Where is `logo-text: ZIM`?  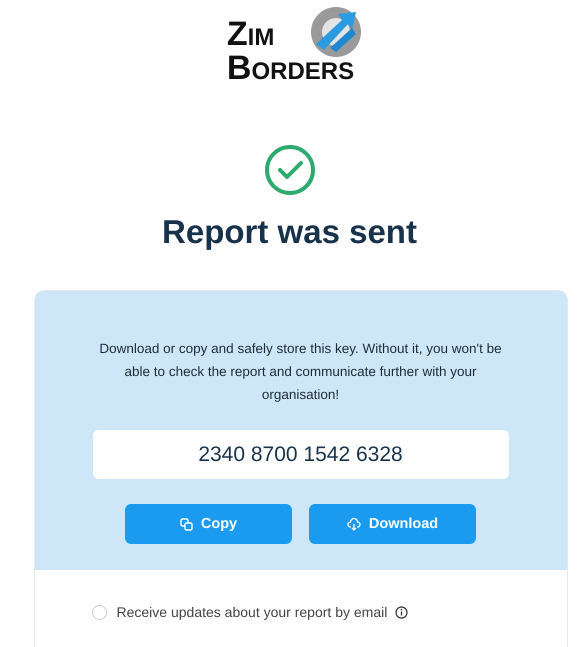 logo-text: ZIM is located at coordinates (251, 36).